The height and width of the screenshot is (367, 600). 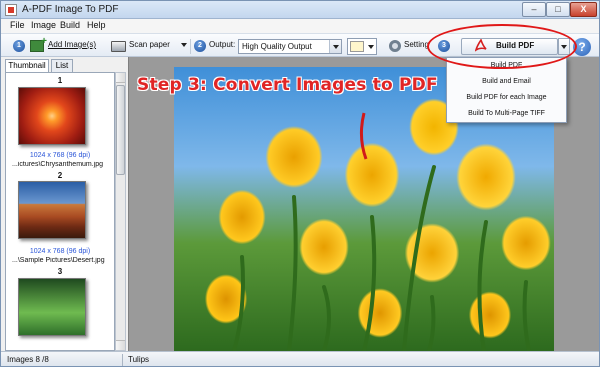 What do you see at coordinates (11, 10) in the screenshot?
I see `app-icon` at bounding box center [11, 10].